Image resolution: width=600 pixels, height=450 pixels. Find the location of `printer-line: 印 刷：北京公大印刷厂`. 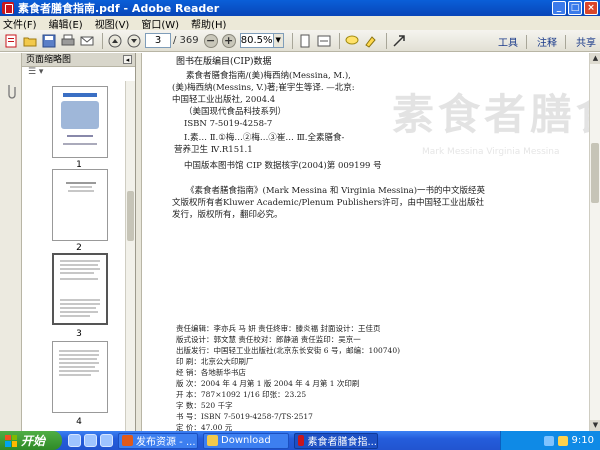

printer-line: 印 刷：北京公大印刷厂 is located at coordinates (215, 361).